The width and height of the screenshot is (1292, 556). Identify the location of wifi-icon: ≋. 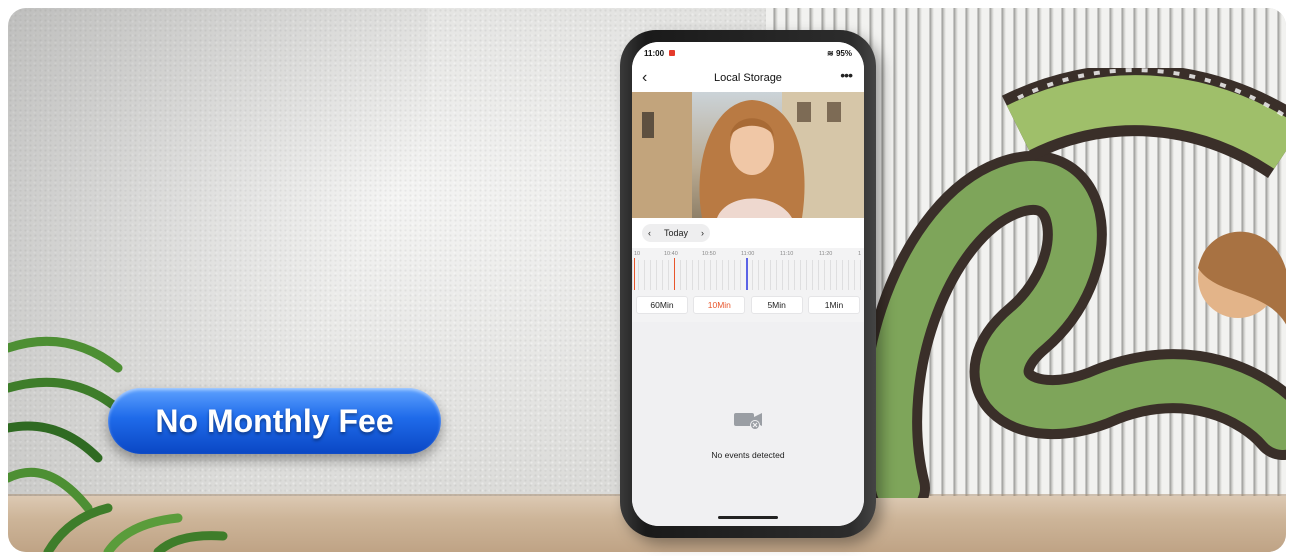
(830, 53).